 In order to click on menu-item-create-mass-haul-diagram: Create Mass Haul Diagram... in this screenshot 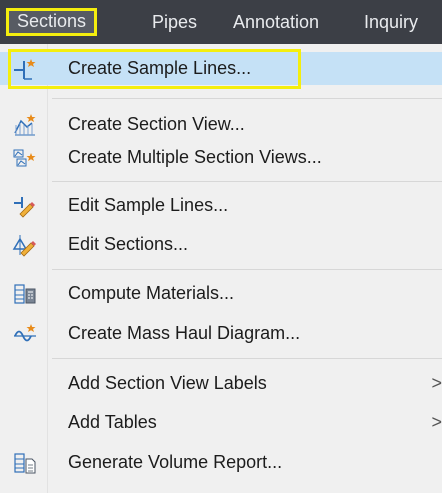, I will do `click(221, 333)`.